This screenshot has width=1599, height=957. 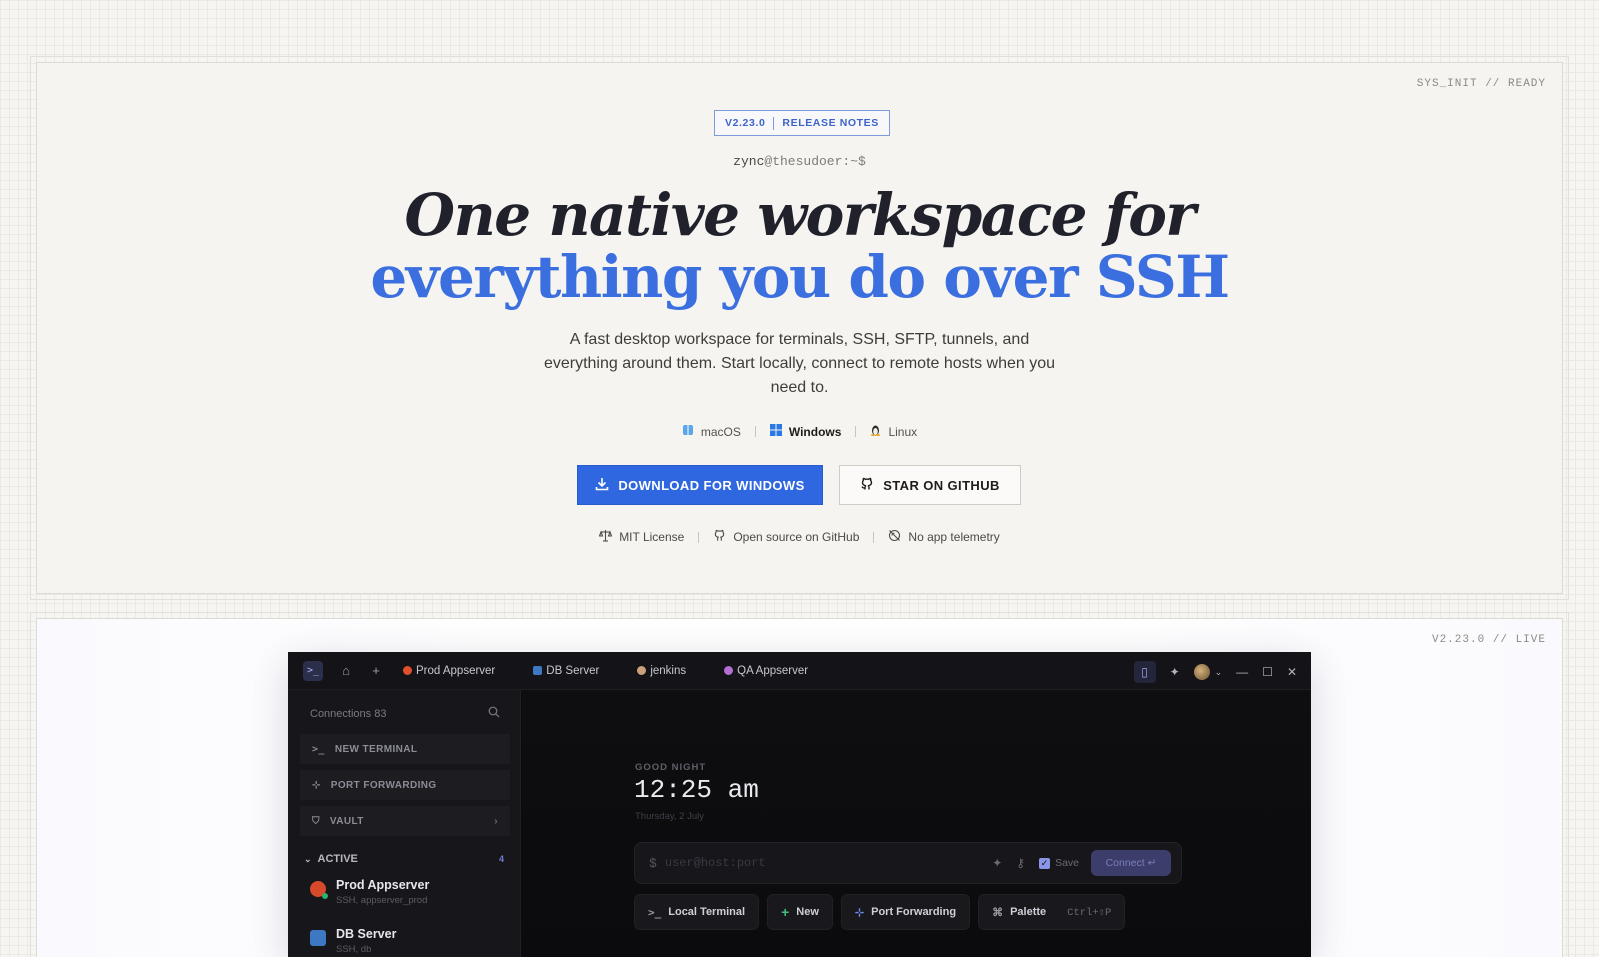 I want to click on connection-item-db-server: DB Server SSH, db, so click(x=353, y=941).